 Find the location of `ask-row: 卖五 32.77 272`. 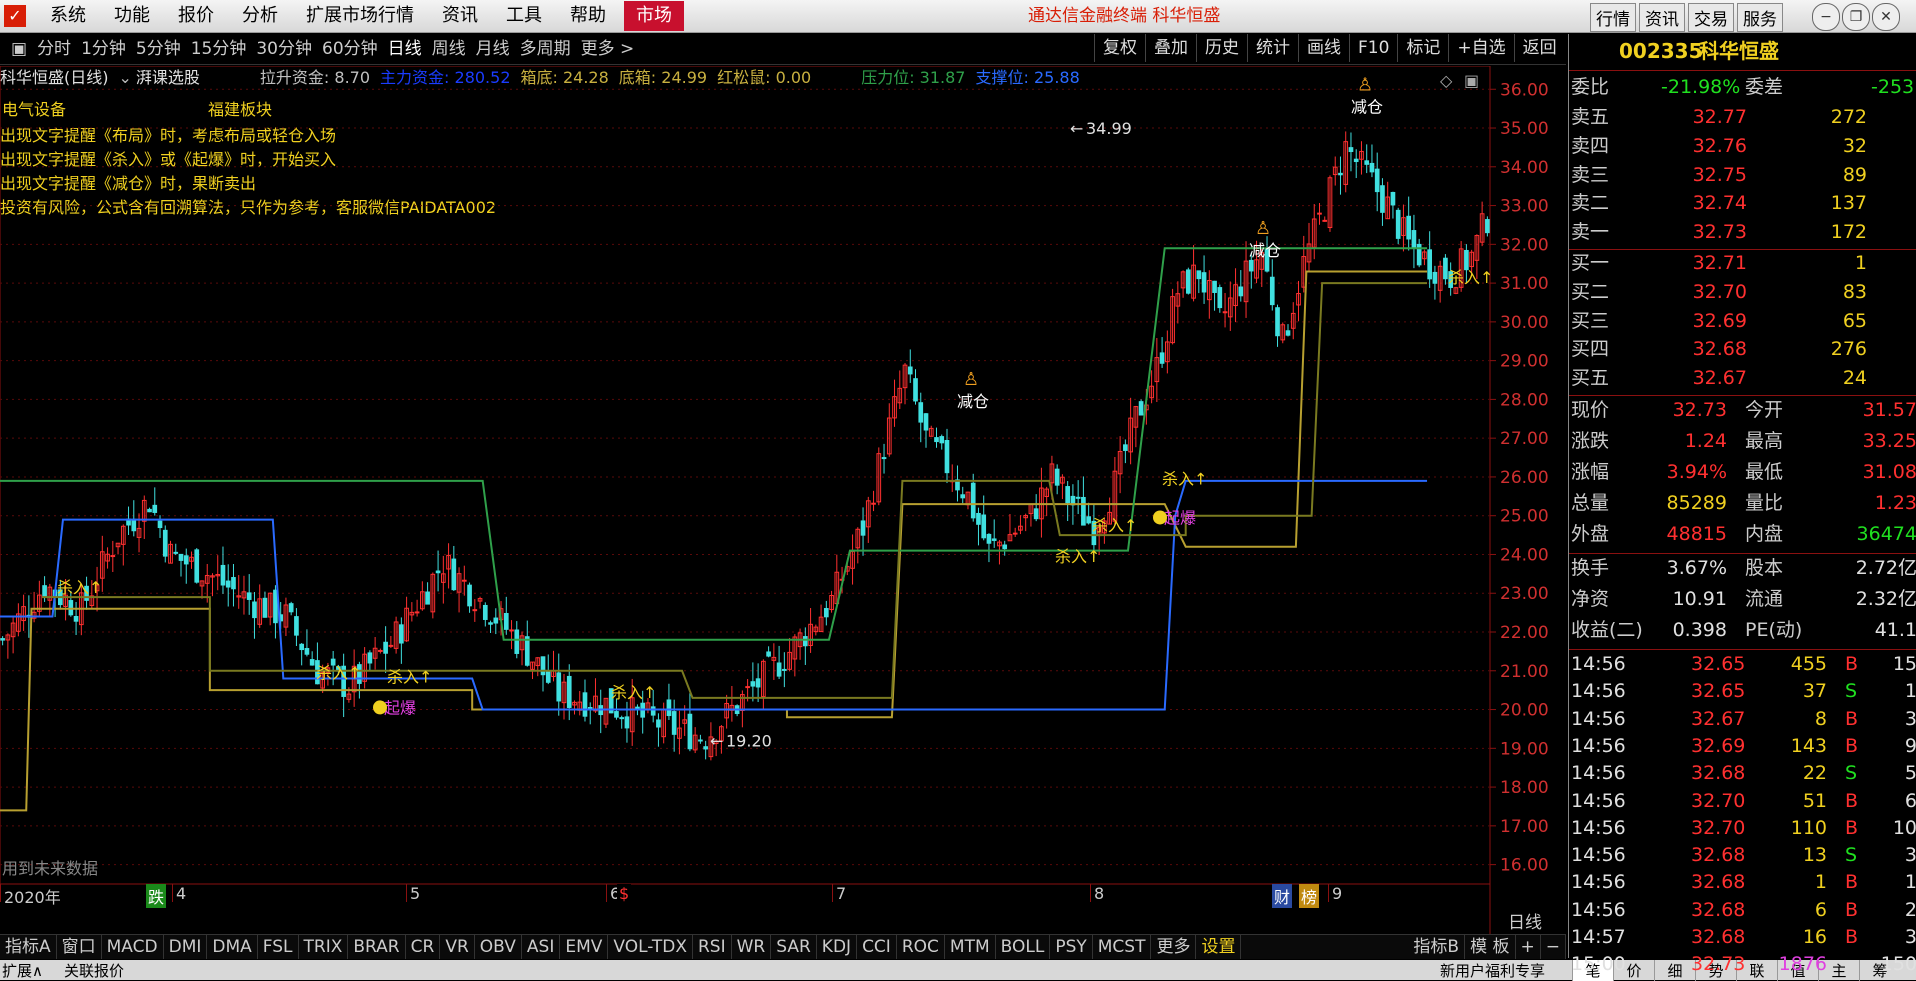

ask-row: 卖五 32.77 272 is located at coordinates (1742, 117).